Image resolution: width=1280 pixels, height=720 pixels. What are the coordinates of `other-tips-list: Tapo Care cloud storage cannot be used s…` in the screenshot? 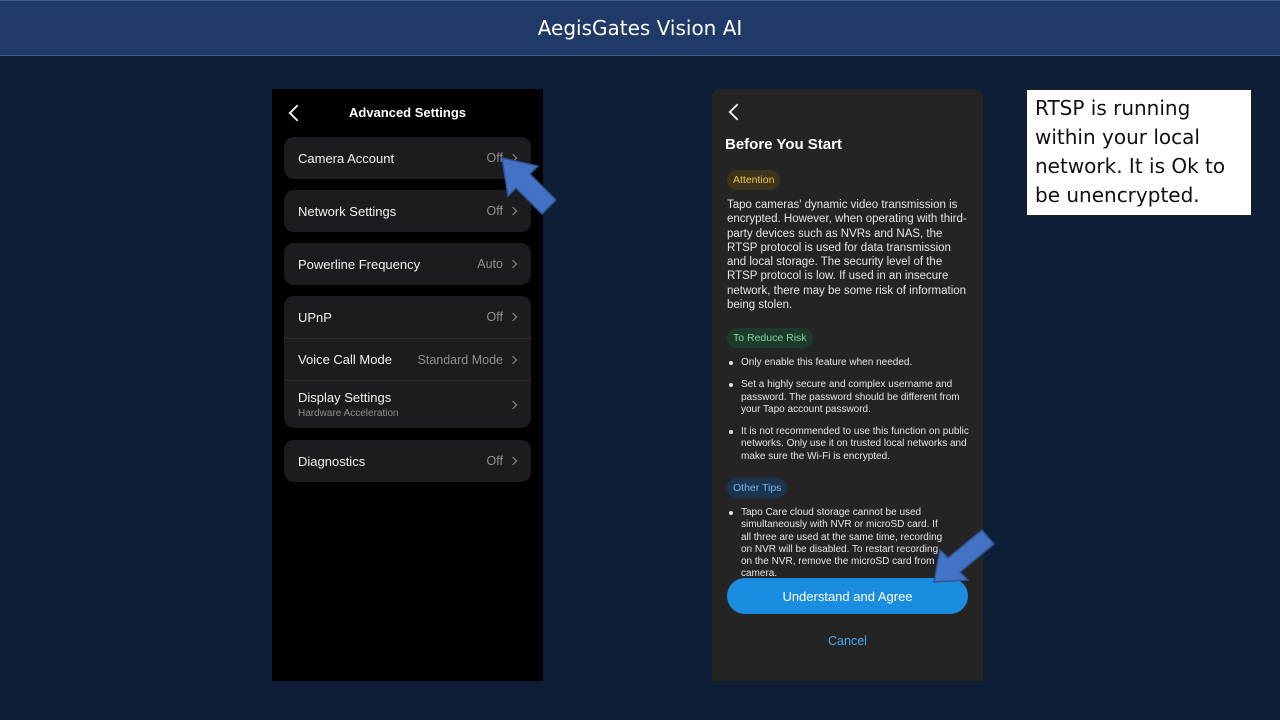 It's located at (837, 543).